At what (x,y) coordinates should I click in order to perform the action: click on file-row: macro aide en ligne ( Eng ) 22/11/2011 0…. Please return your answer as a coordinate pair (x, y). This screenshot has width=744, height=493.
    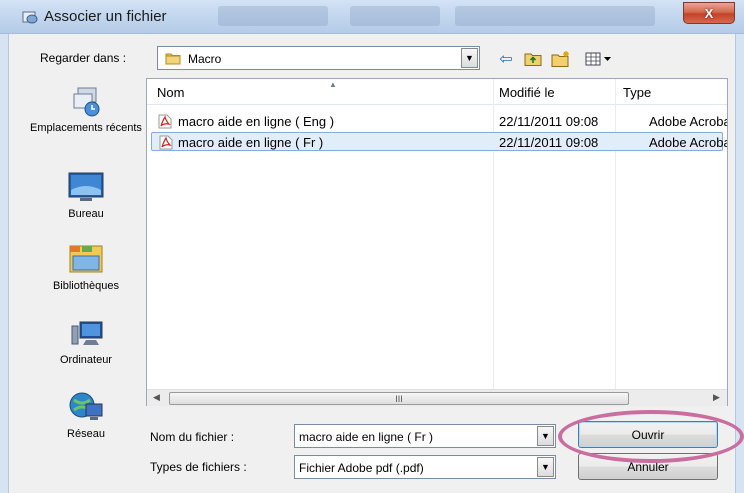
    Looking at the image, I should click on (439, 121).